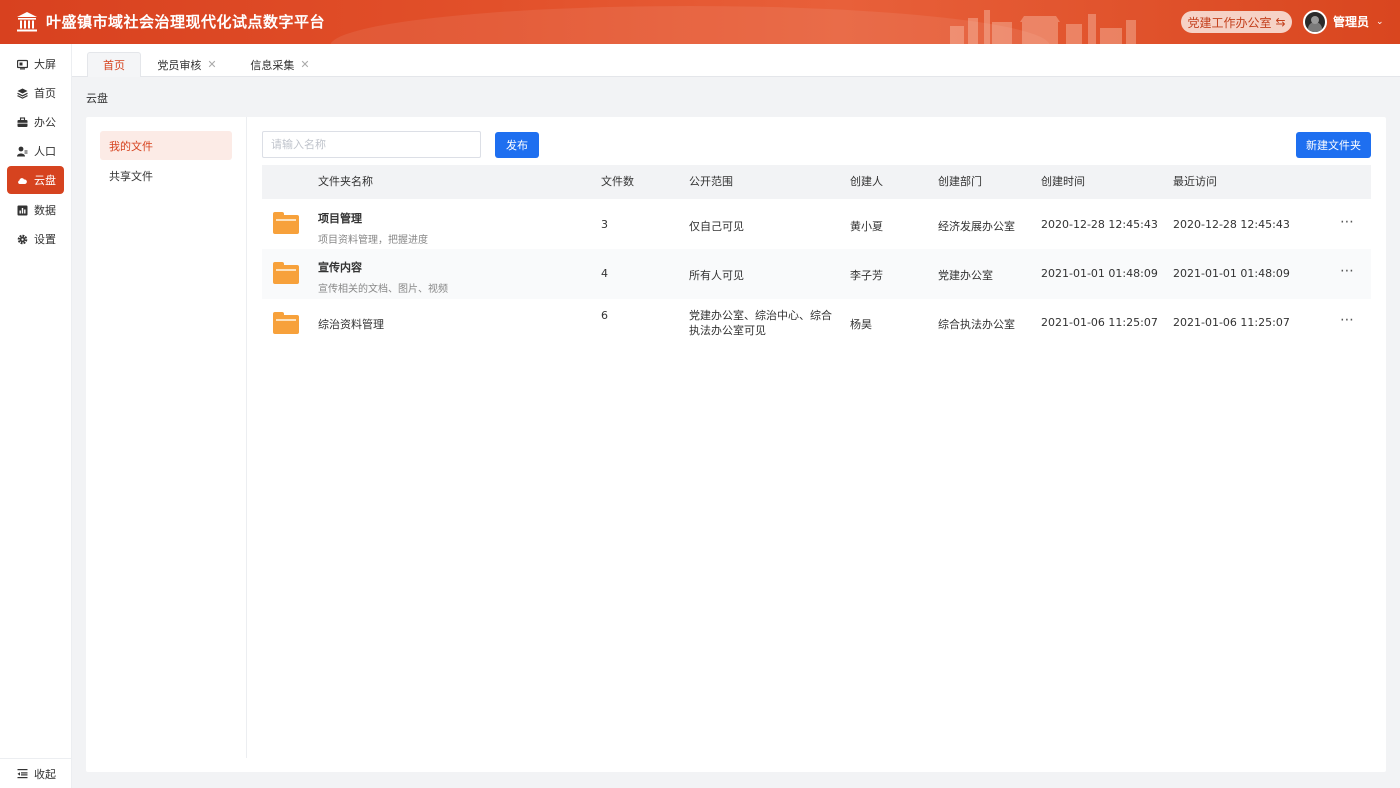 This screenshot has height=788, width=1400. I want to click on visibility-scope: 所有人可见, so click(716, 275).